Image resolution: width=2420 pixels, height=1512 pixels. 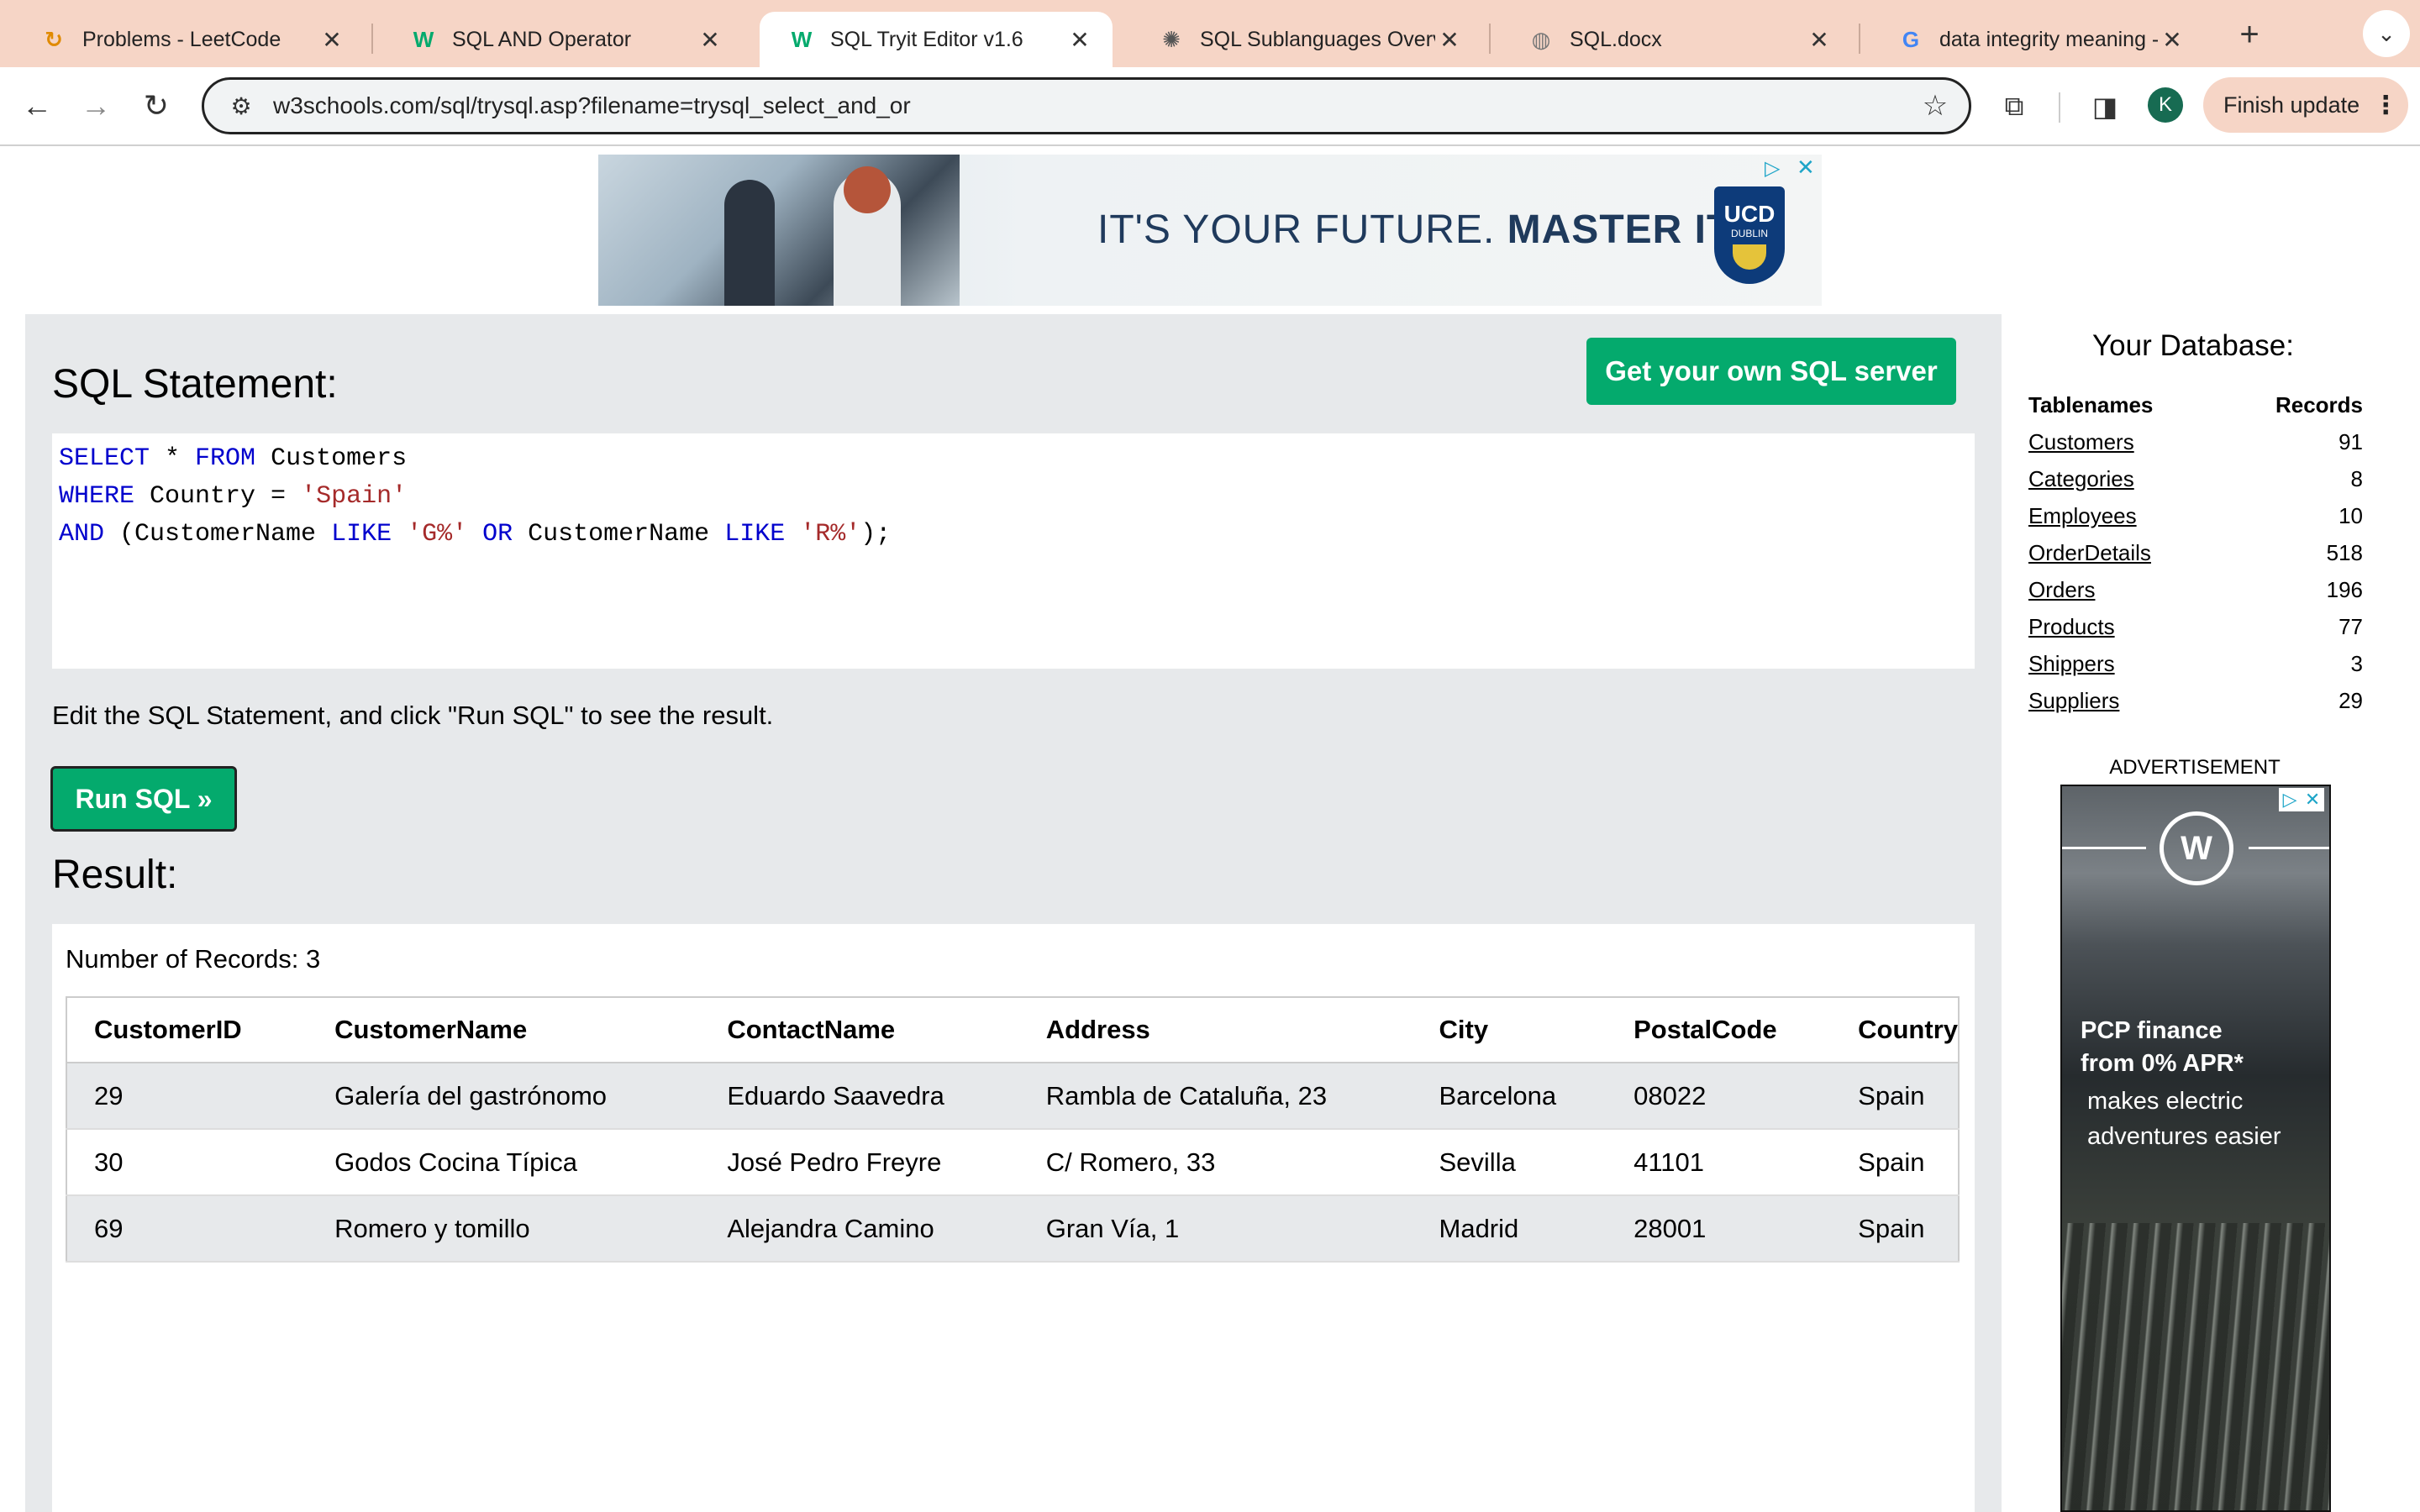 I want to click on back-button: ←, so click(x=37, y=106).